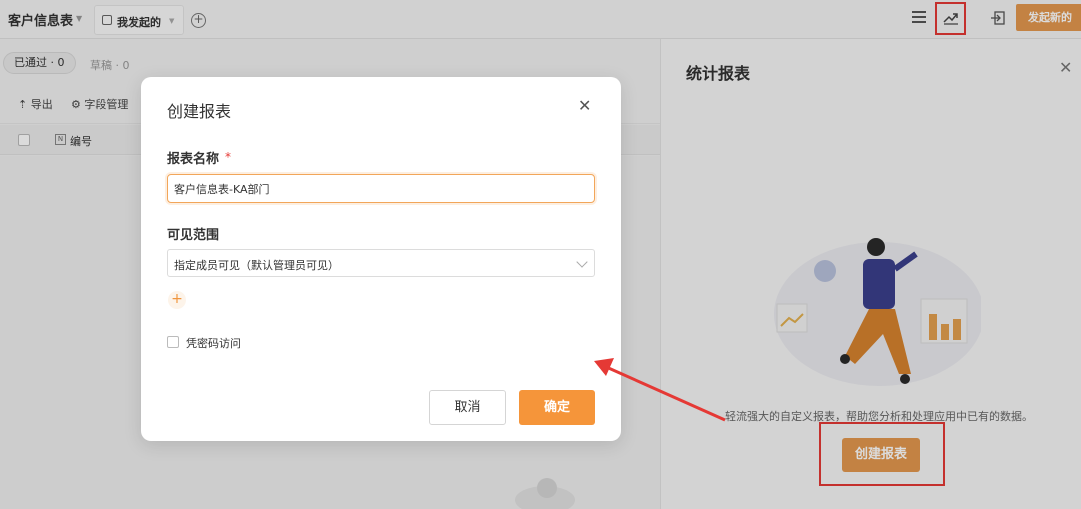 The image size is (1081, 509). Describe the element at coordinates (381, 188) in the screenshot. I see `report-name-input` at that location.